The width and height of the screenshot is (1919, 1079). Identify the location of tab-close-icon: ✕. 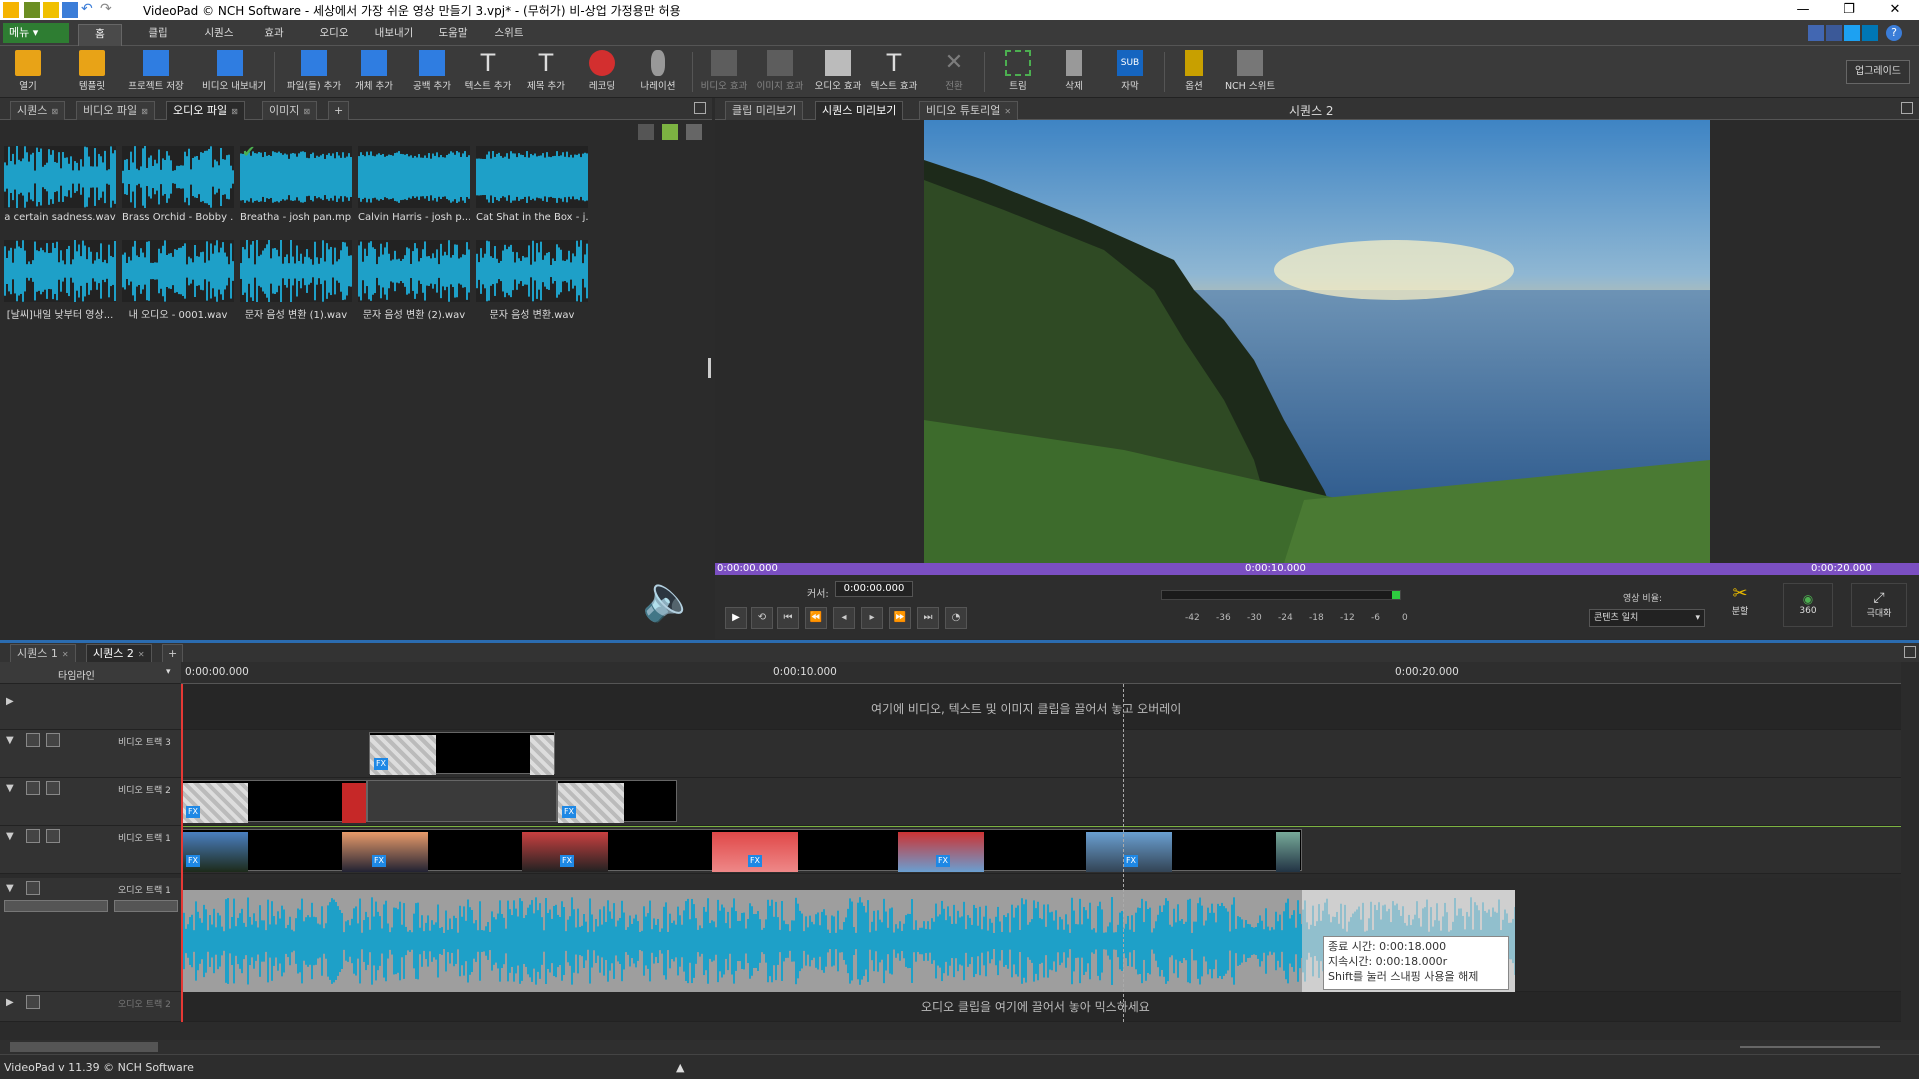
(1007, 111).